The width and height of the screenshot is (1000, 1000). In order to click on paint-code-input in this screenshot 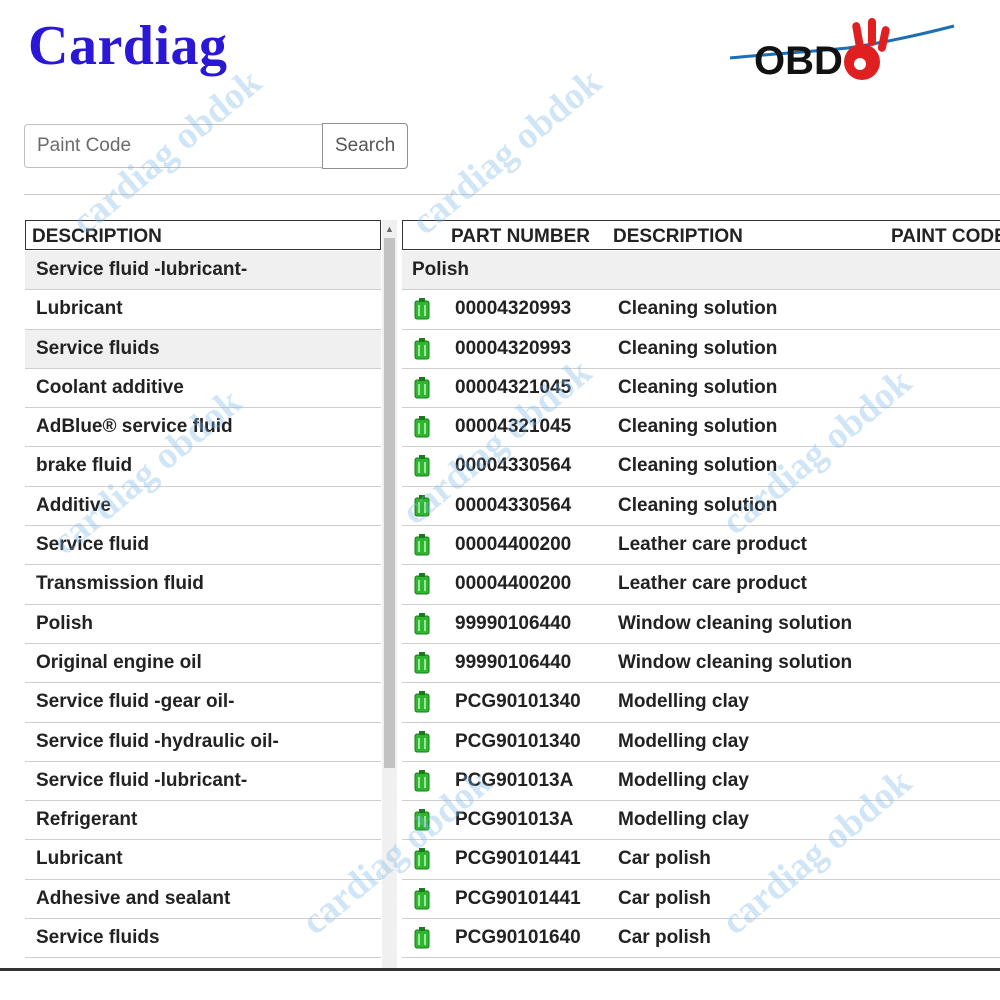, I will do `click(173, 146)`.